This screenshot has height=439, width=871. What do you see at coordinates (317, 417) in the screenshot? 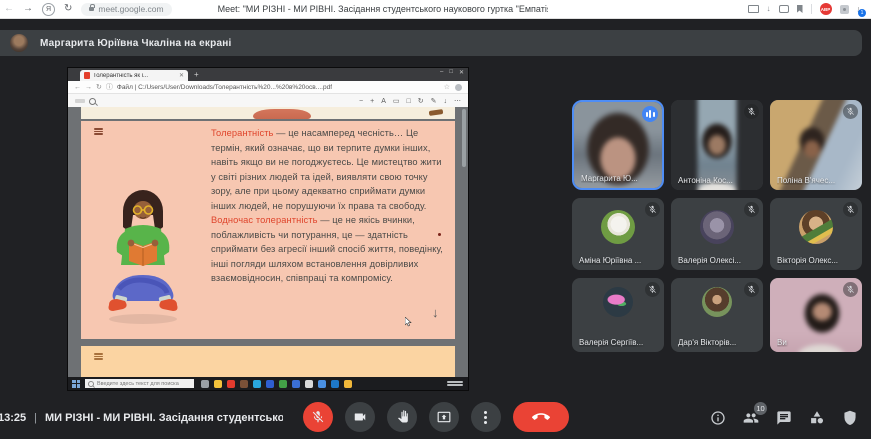
I see `mic-mute-button` at bounding box center [317, 417].